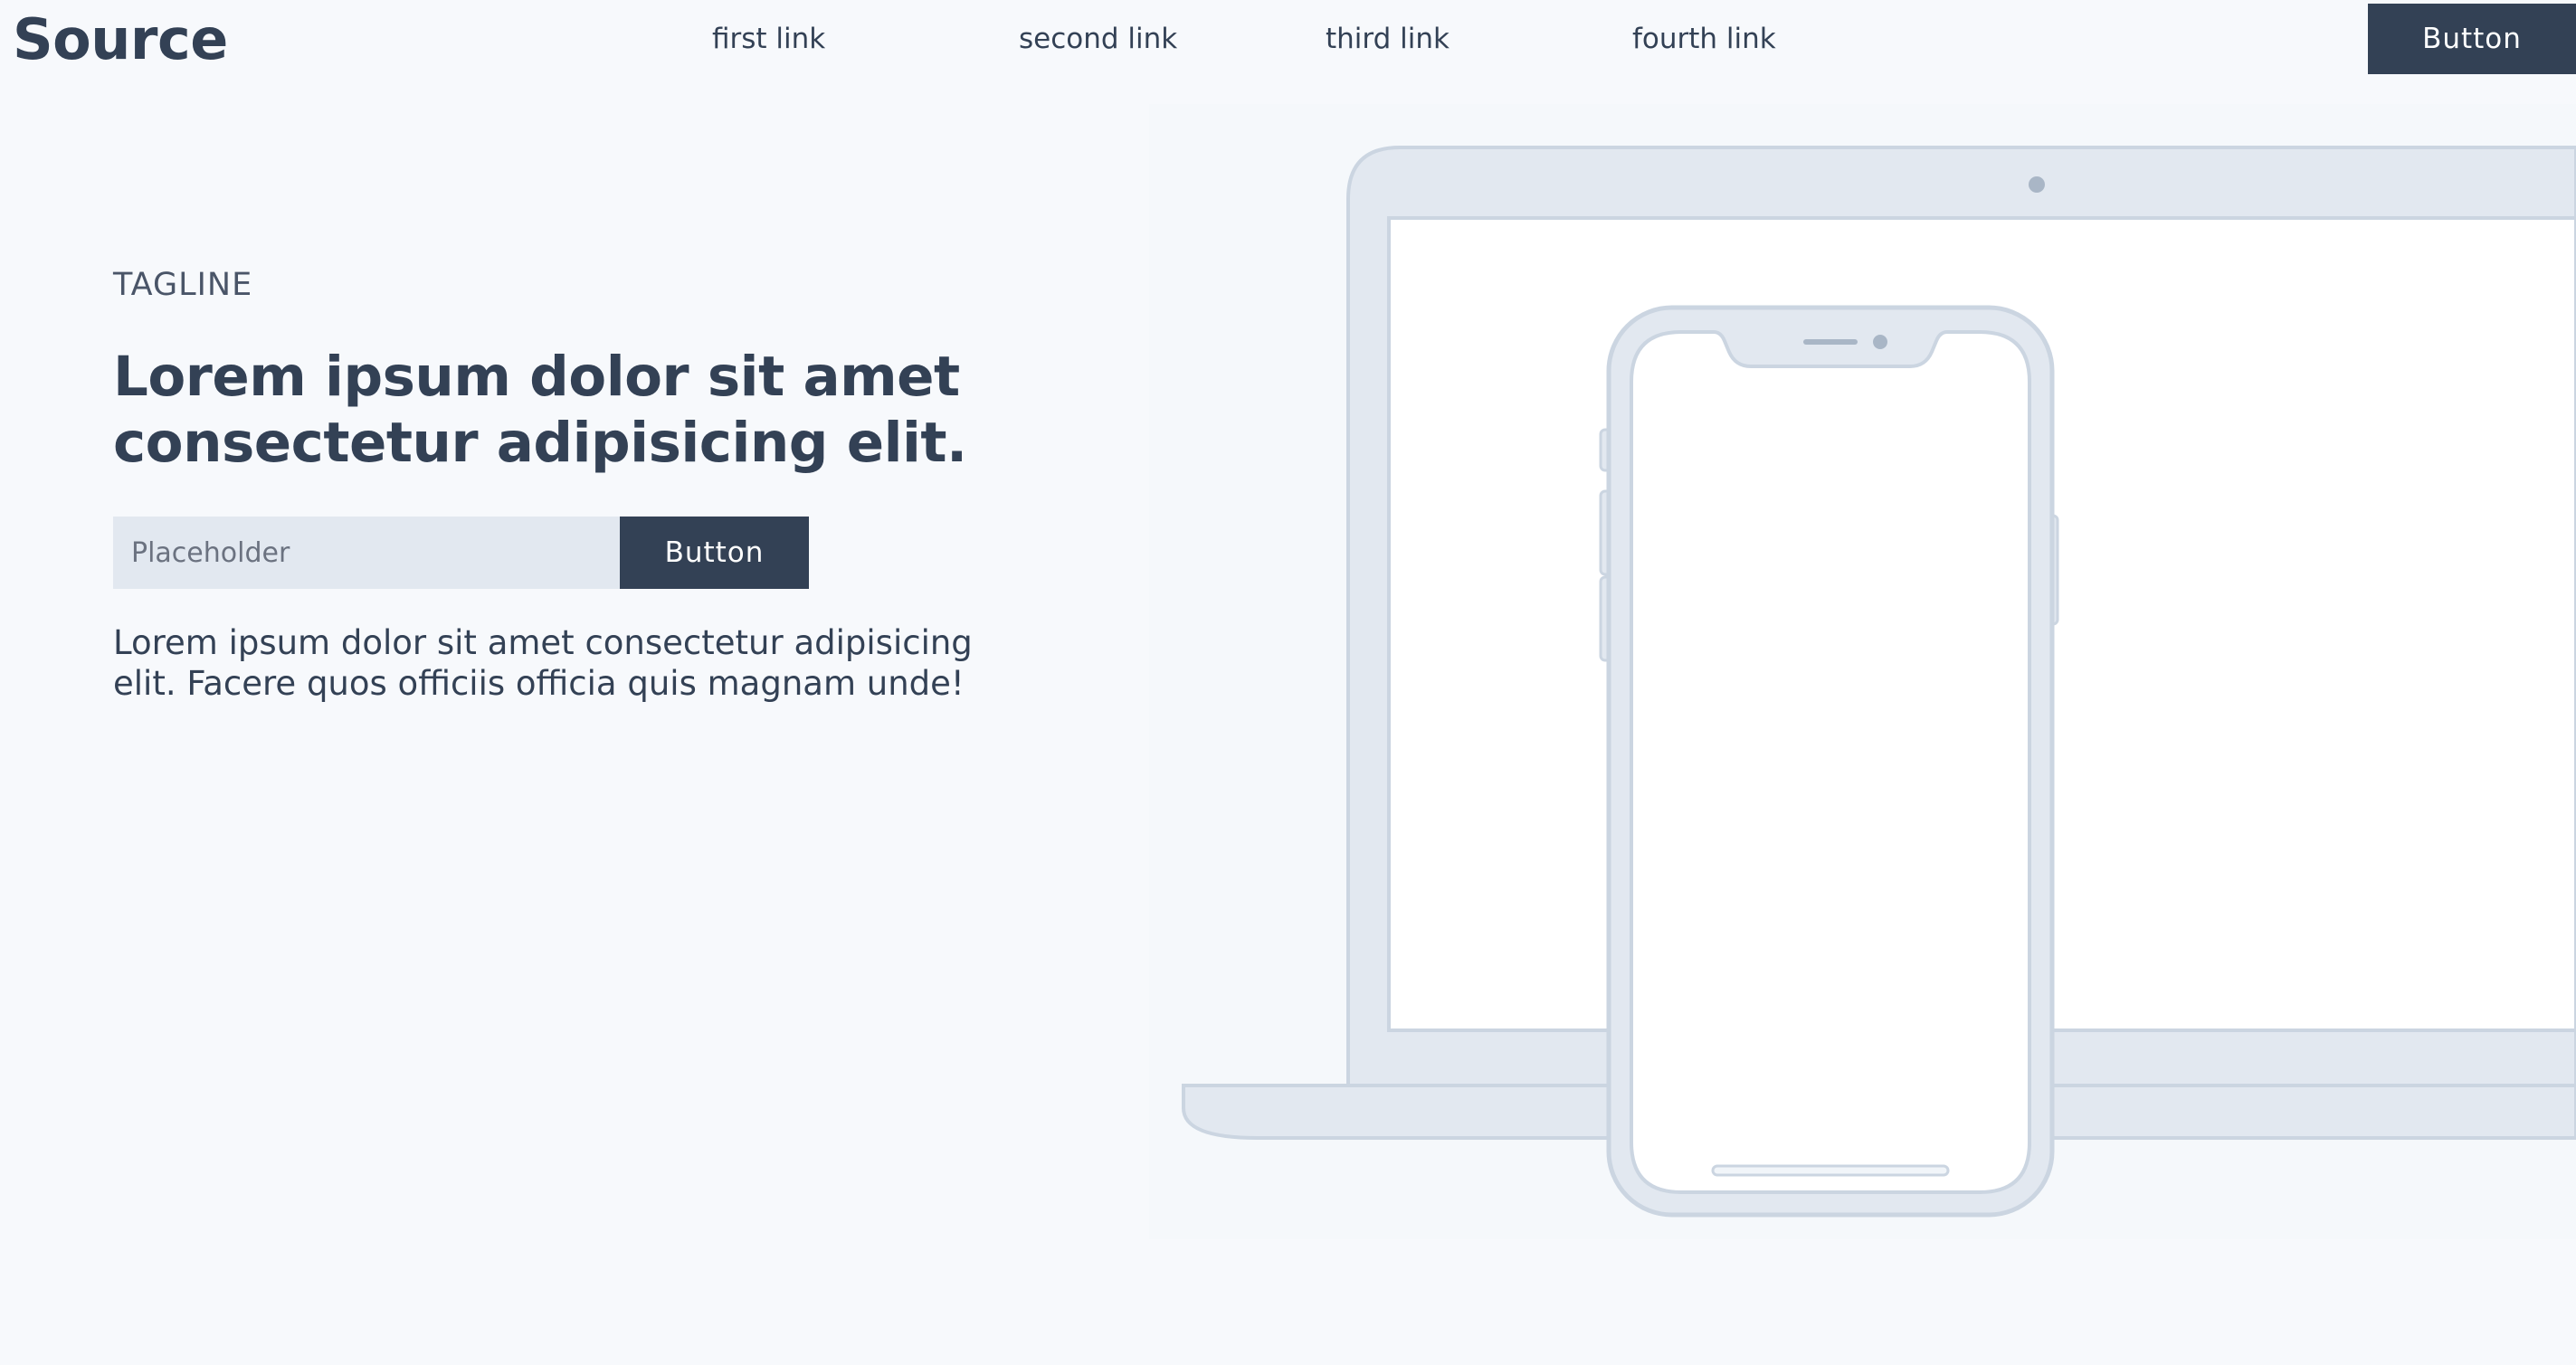  I want to click on laptop-camera, so click(2037, 185).